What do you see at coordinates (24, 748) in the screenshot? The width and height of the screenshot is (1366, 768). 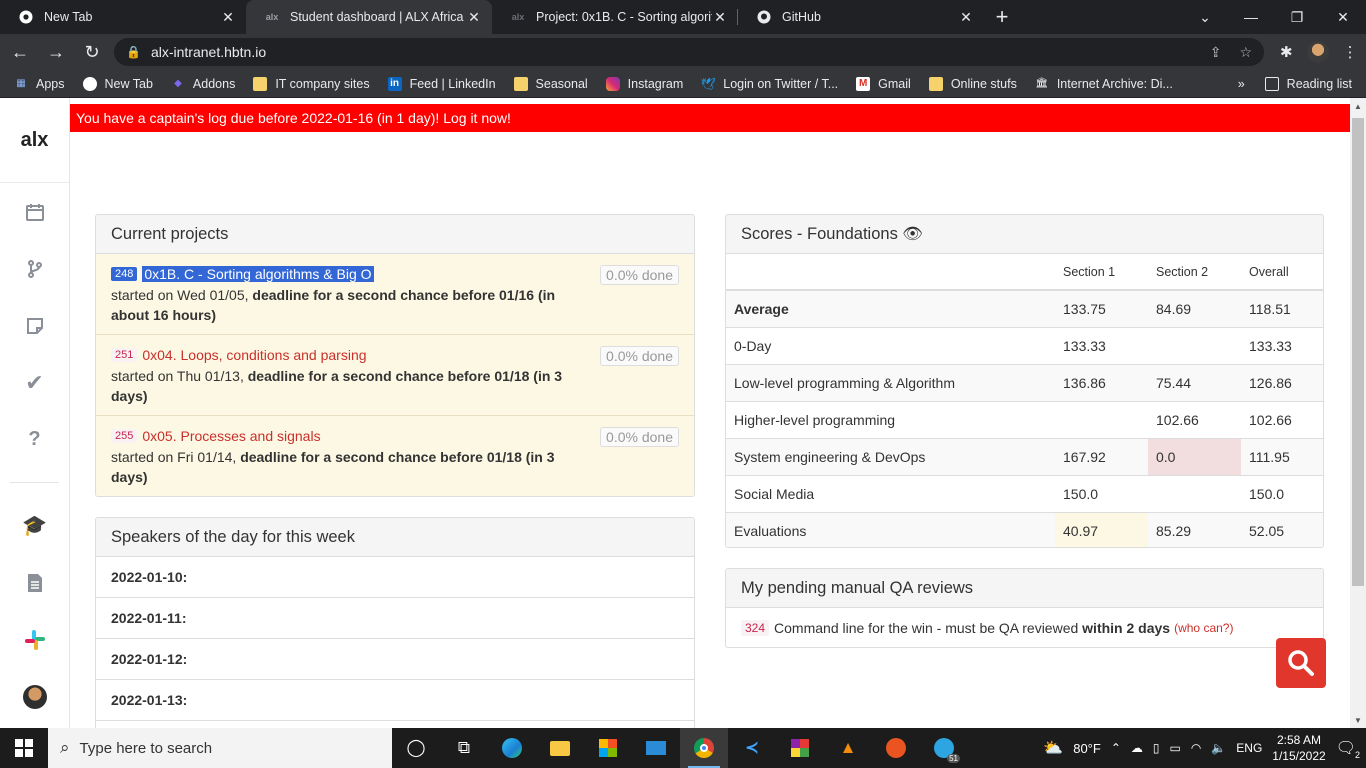 I see `windows-start-icon` at bounding box center [24, 748].